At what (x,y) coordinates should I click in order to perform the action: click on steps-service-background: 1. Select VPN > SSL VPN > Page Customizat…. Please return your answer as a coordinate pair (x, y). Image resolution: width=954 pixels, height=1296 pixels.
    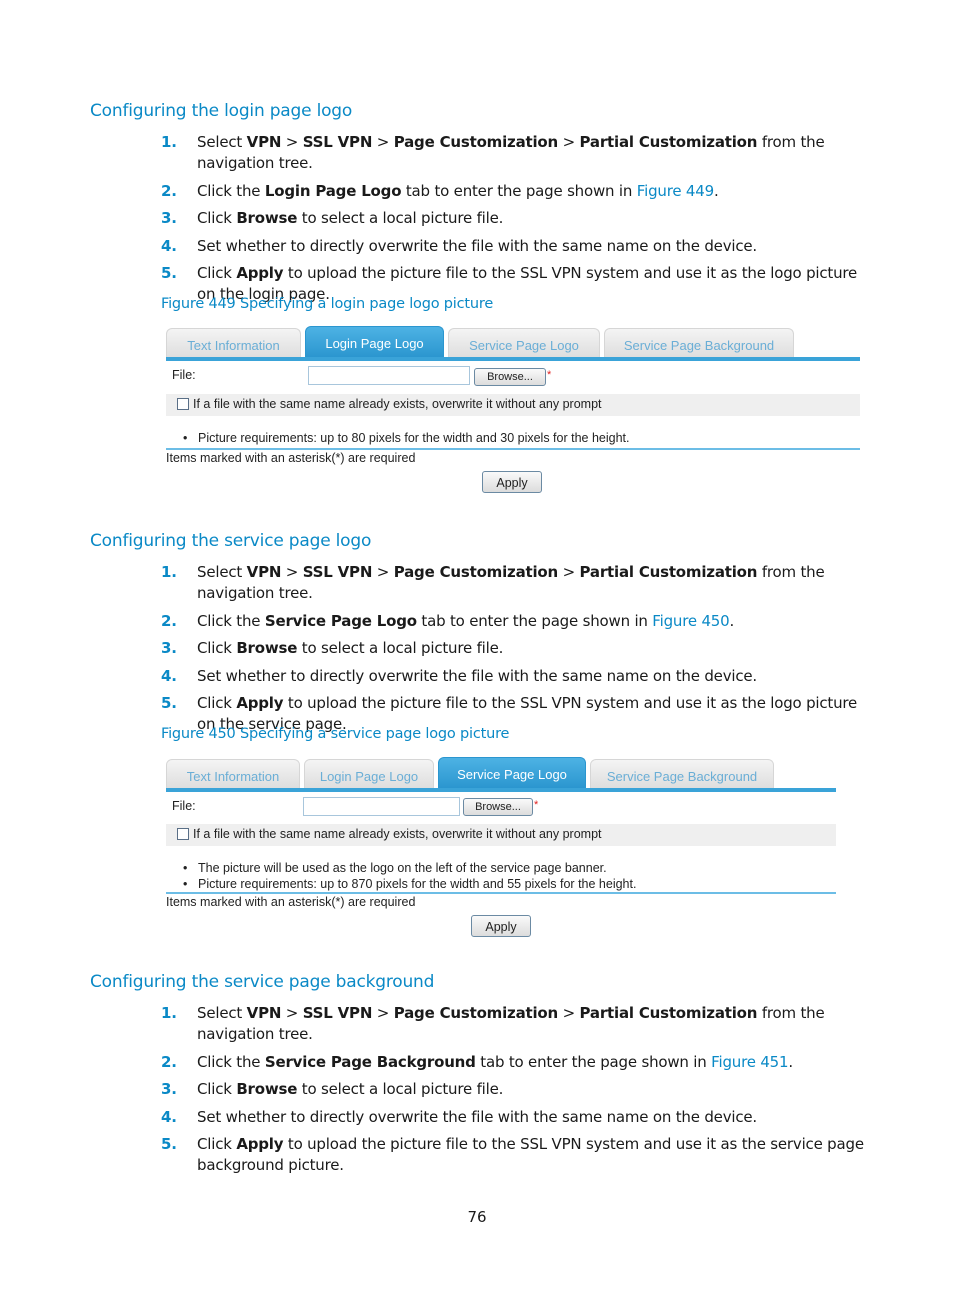
    Looking at the image, I should click on (516, 1093).